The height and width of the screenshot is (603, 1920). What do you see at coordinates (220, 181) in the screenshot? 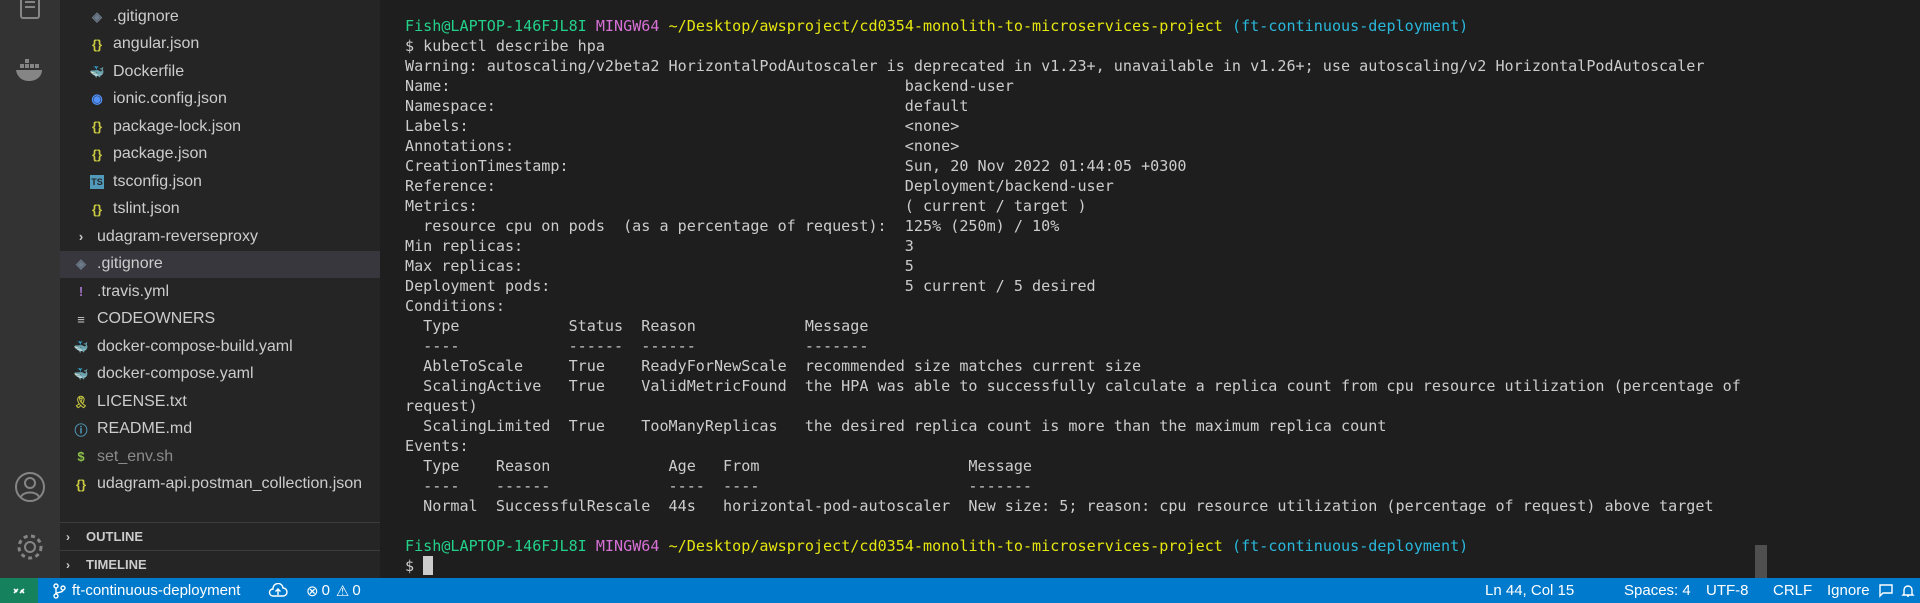
I see `file-item: TS tsconfig.json` at bounding box center [220, 181].